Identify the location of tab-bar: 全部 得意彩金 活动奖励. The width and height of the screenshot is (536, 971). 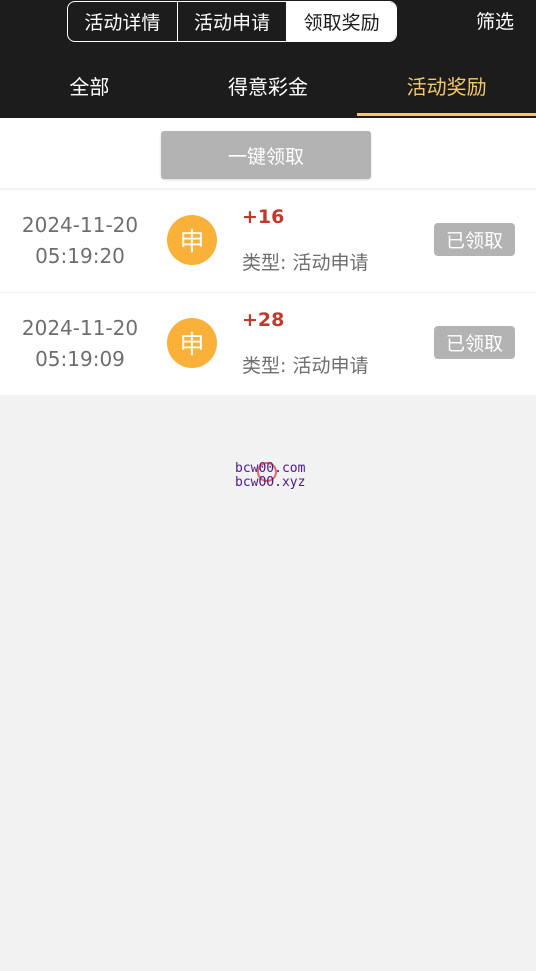
(268, 85).